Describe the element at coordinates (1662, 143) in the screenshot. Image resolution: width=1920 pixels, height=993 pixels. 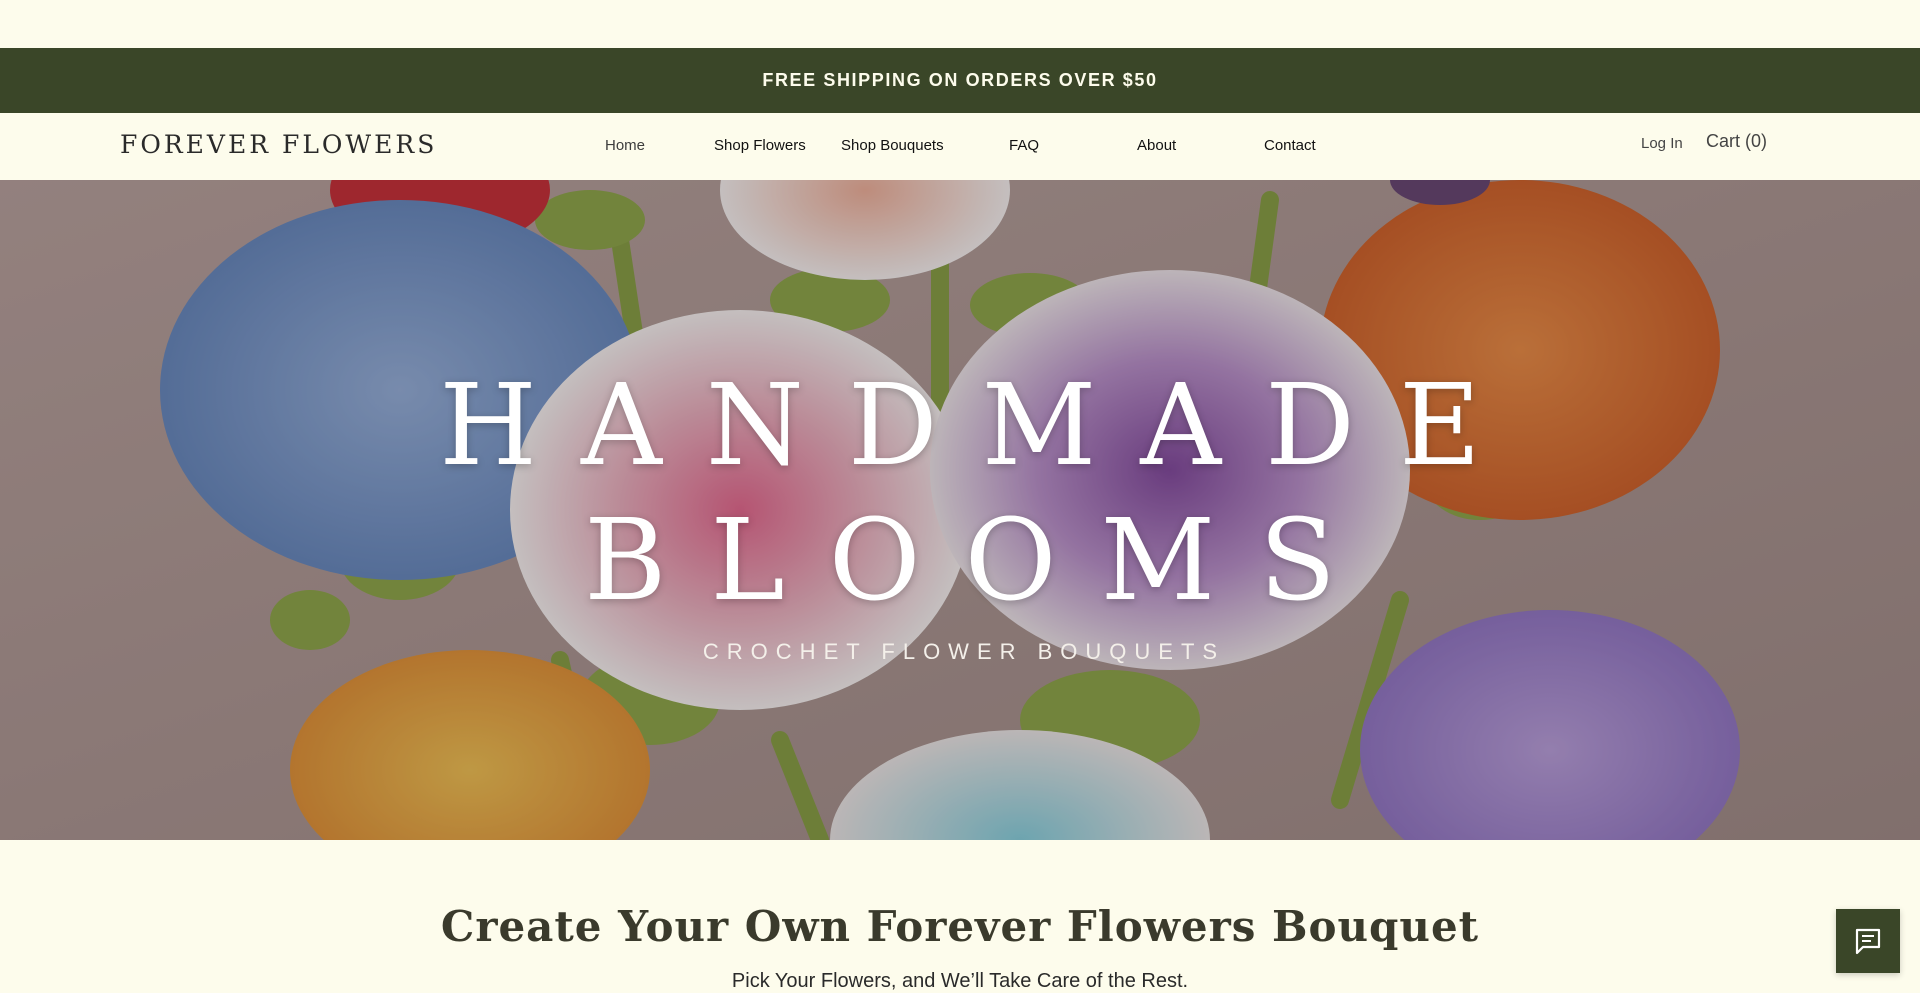
I see `login-link: Log In` at that location.